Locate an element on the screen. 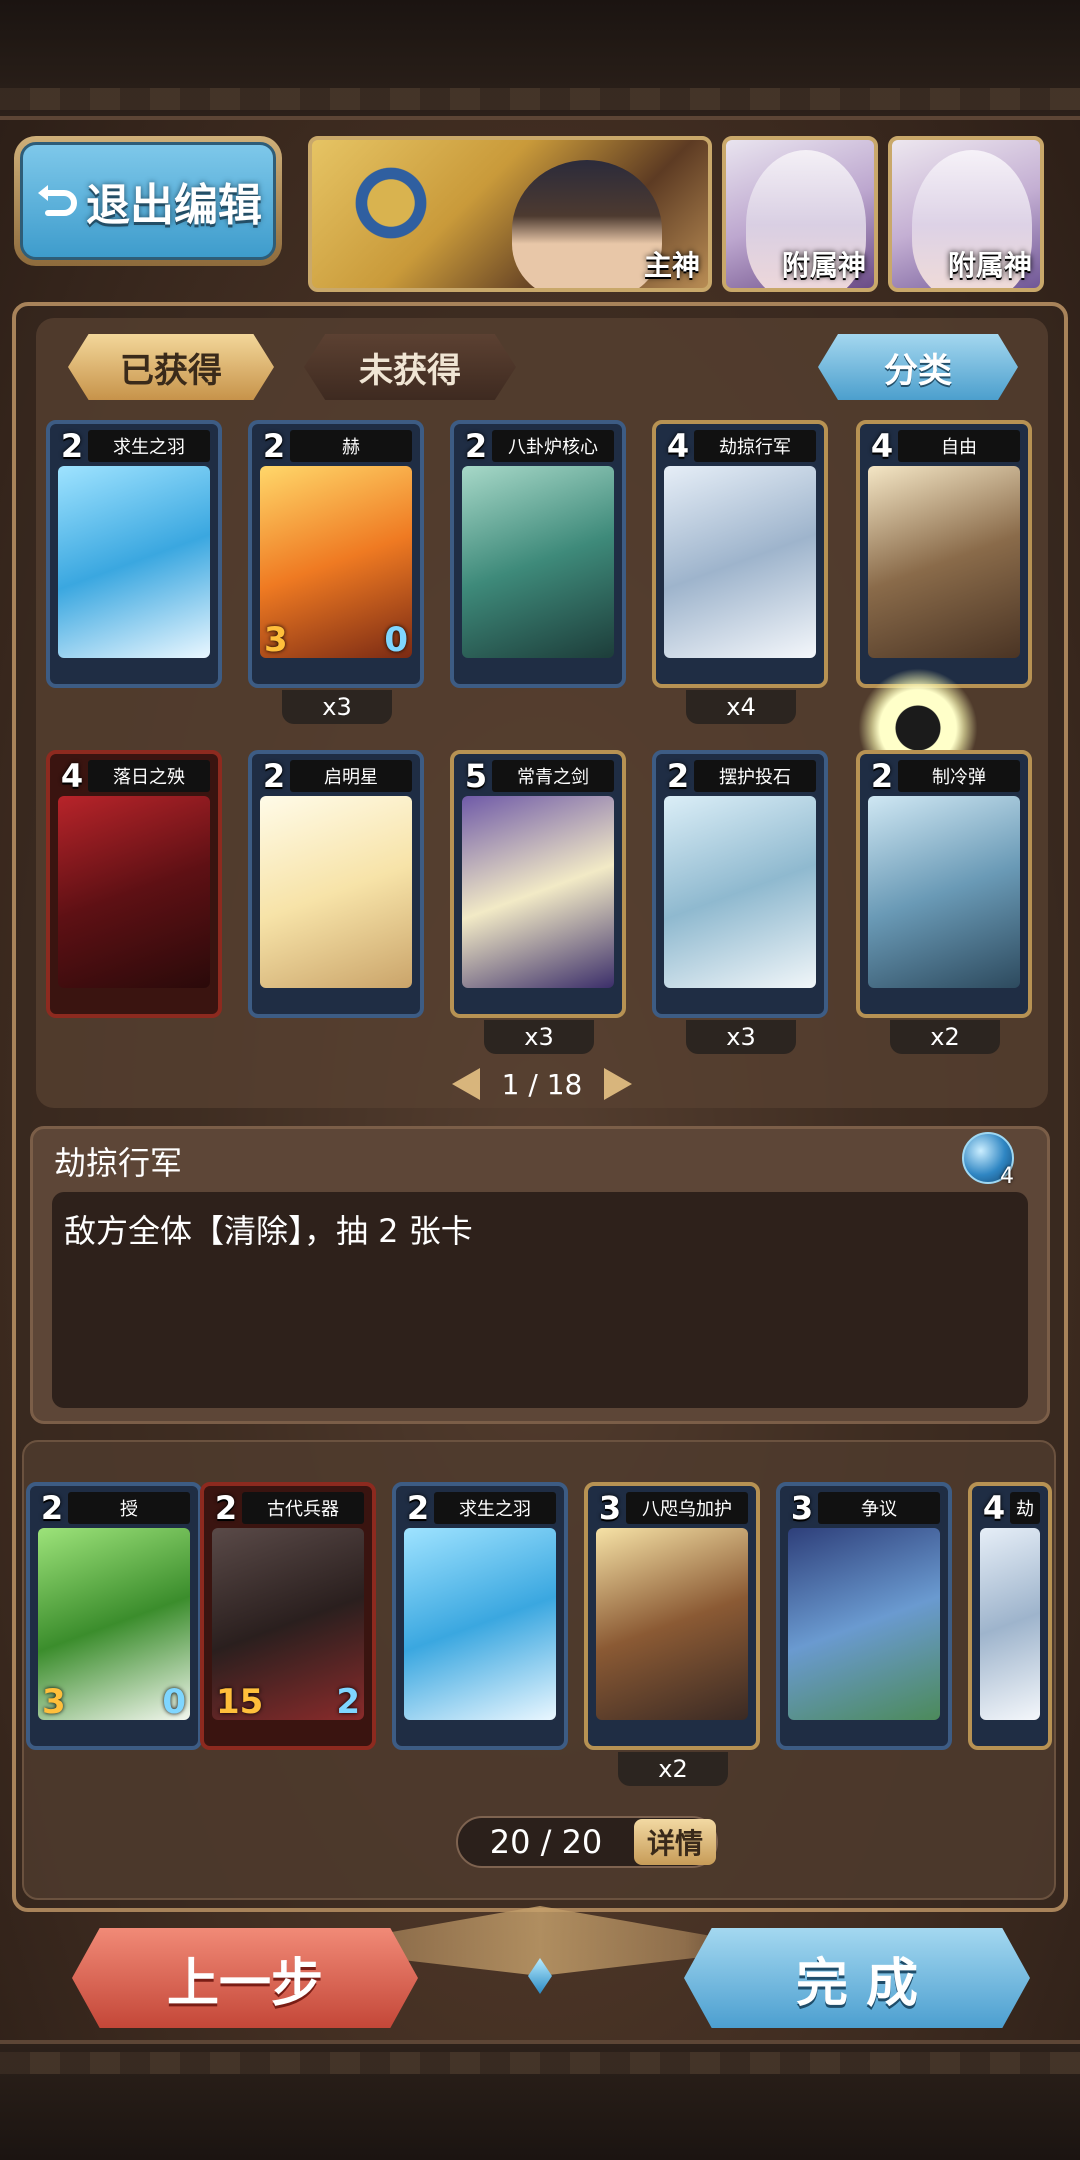 The height and width of the screenshot is (2160, 1080). deck-detail-button: 详情 is located at coordinates (675, 1842).